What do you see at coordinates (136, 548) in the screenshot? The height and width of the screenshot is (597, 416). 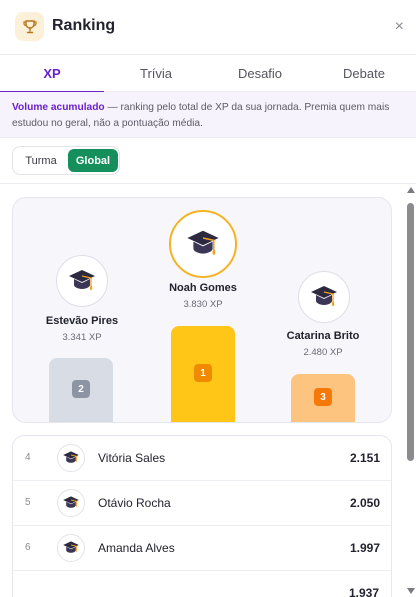 I see `list-name: Amanda Alves` at bounding box center [136, 548].